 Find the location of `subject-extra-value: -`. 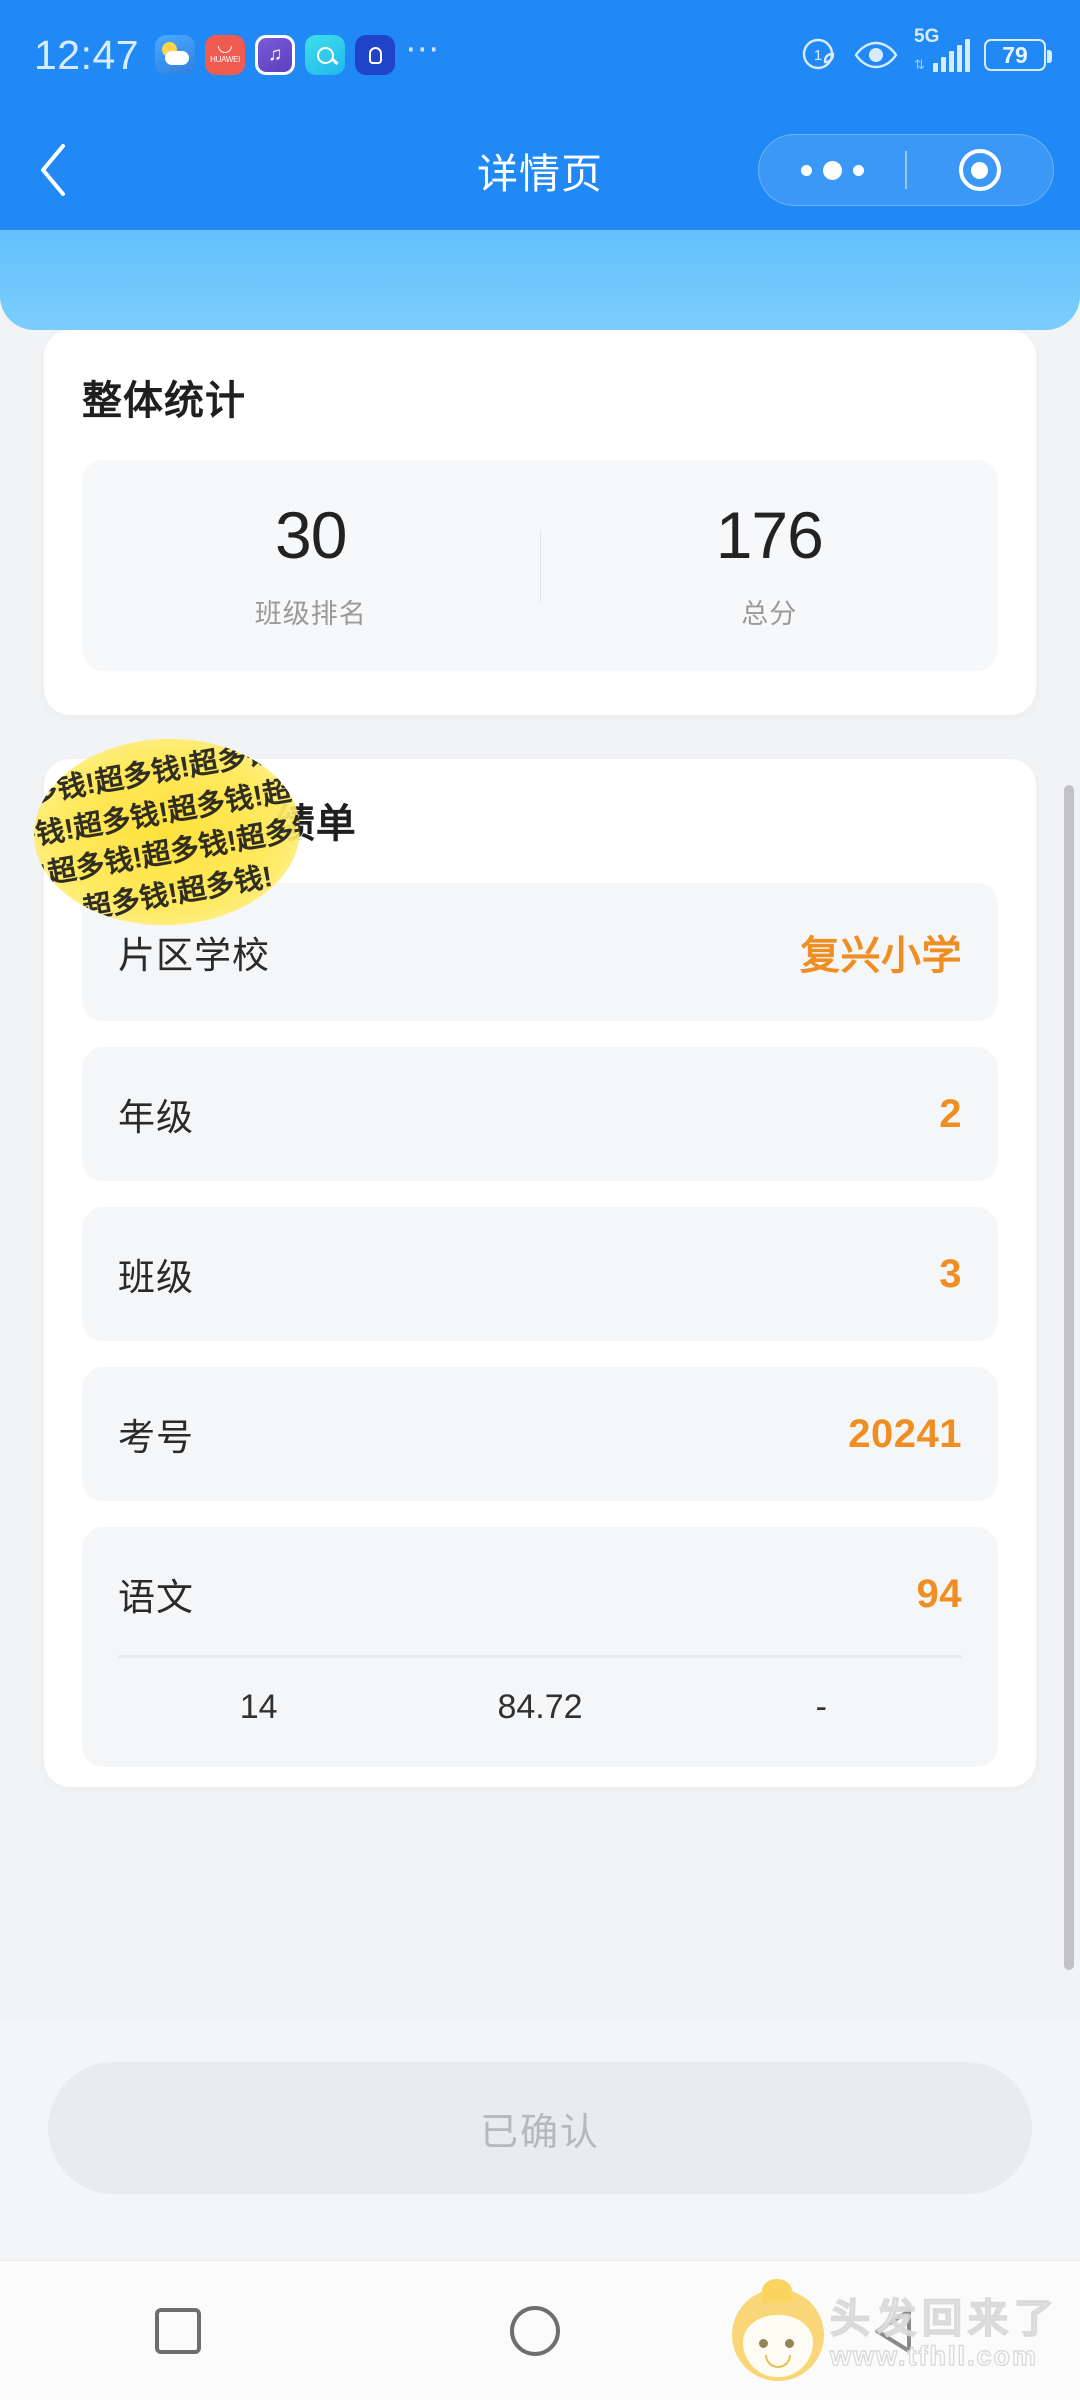

subject-extra-value: - is located at coordinates (821, 1707).